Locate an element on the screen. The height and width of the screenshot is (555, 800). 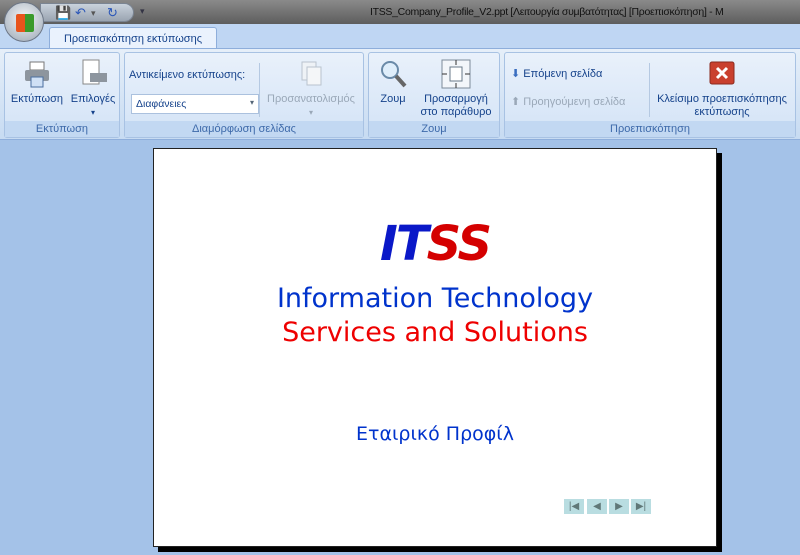
previous-page-button: ⬆ Προηγούμενη σελίδα is located at coordinates (568, 102).